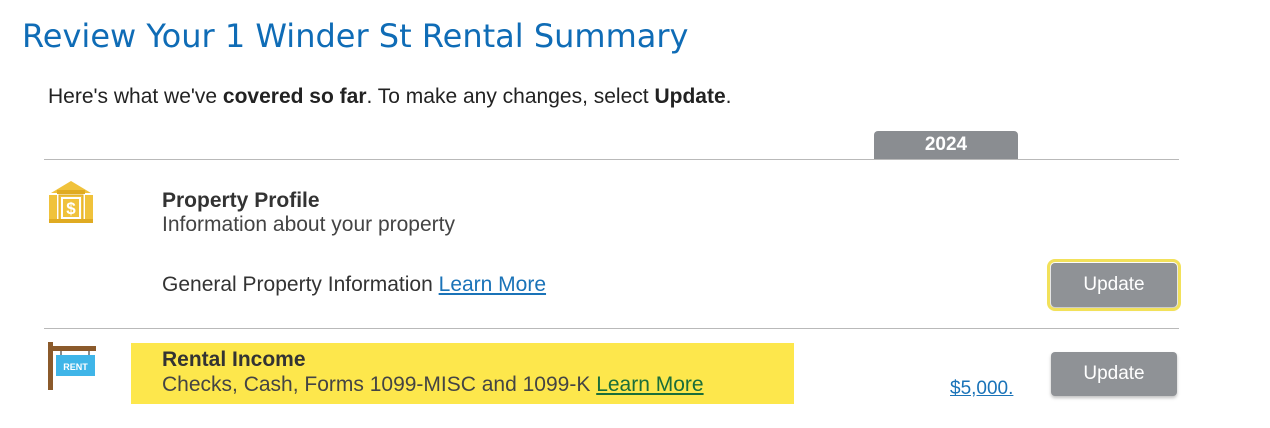 This screenshot has height=428, width=1270. I want to click on section-divider, so click(611, 328).